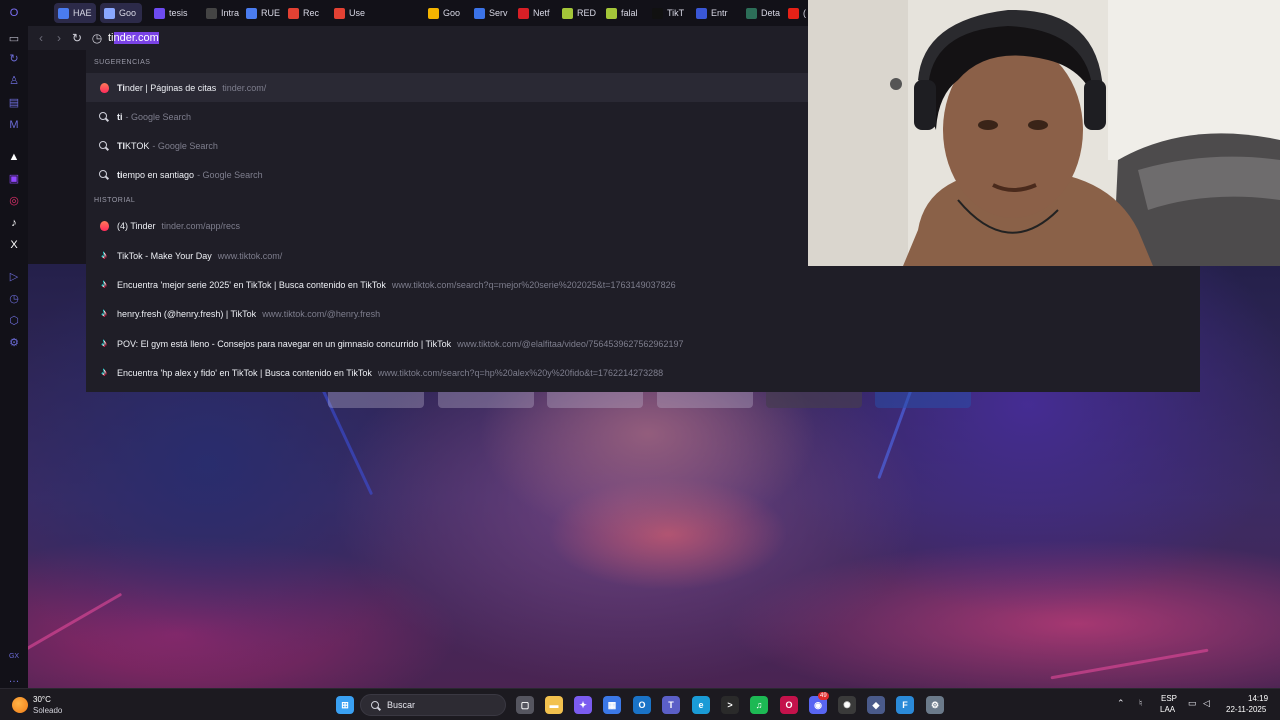  Describe the element at coordinates (796, 13) in the screenshot. I see `tab-youtube: (` at that location.